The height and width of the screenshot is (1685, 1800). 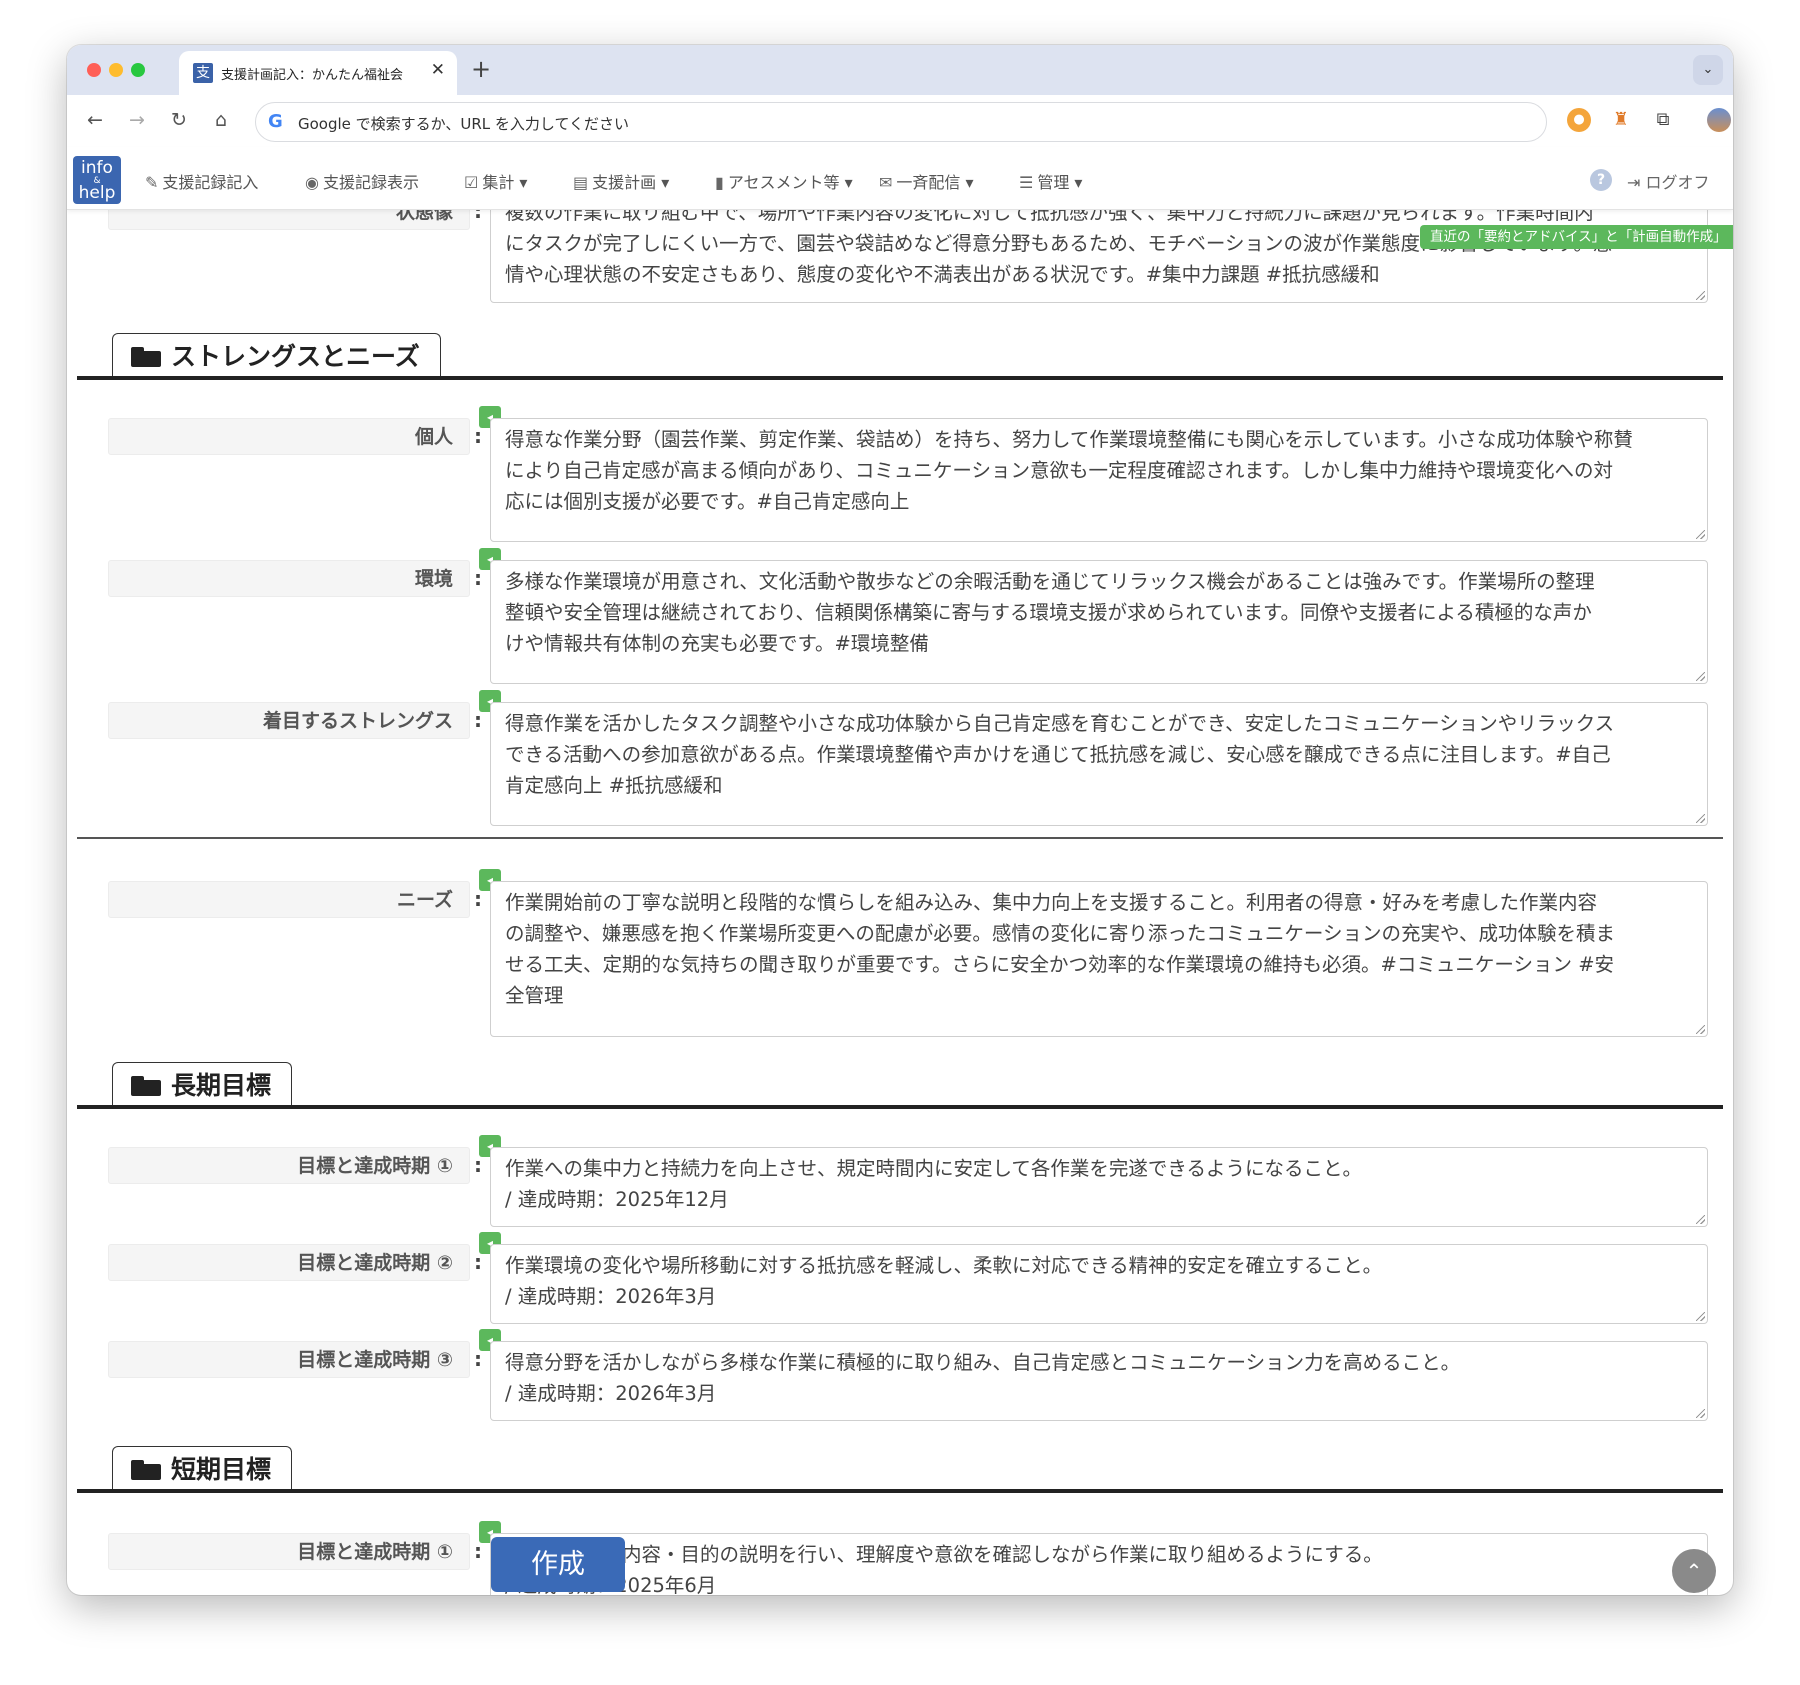 I want to click on field-label: 個人, so click(x=289, y=436).